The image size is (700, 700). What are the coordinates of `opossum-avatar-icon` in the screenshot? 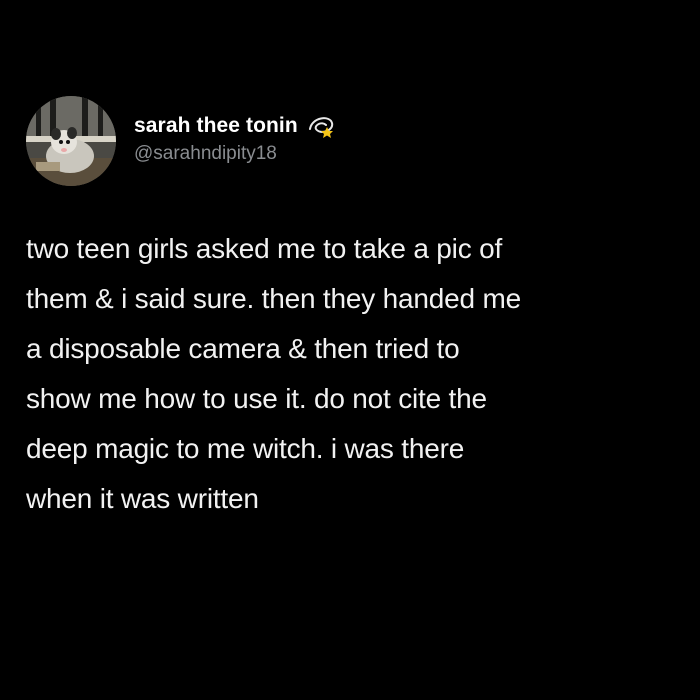 It's located at (71, 141).